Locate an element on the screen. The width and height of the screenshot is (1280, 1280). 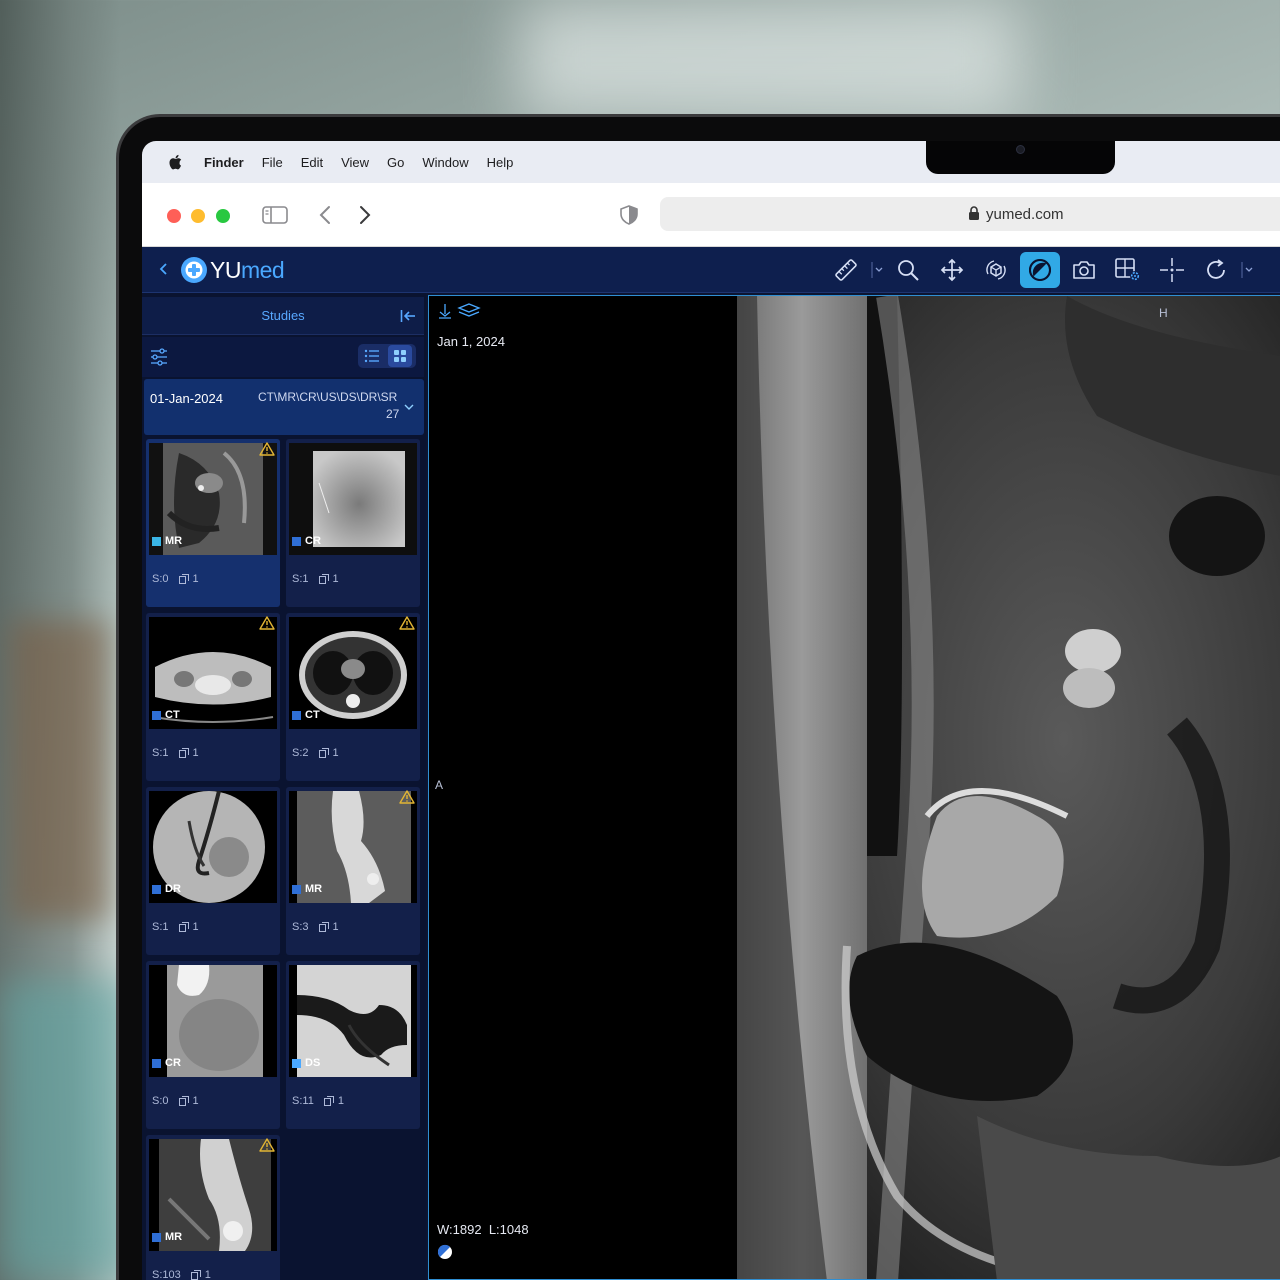
layout-settings-tool-button is located at coordinates (1128, 270).